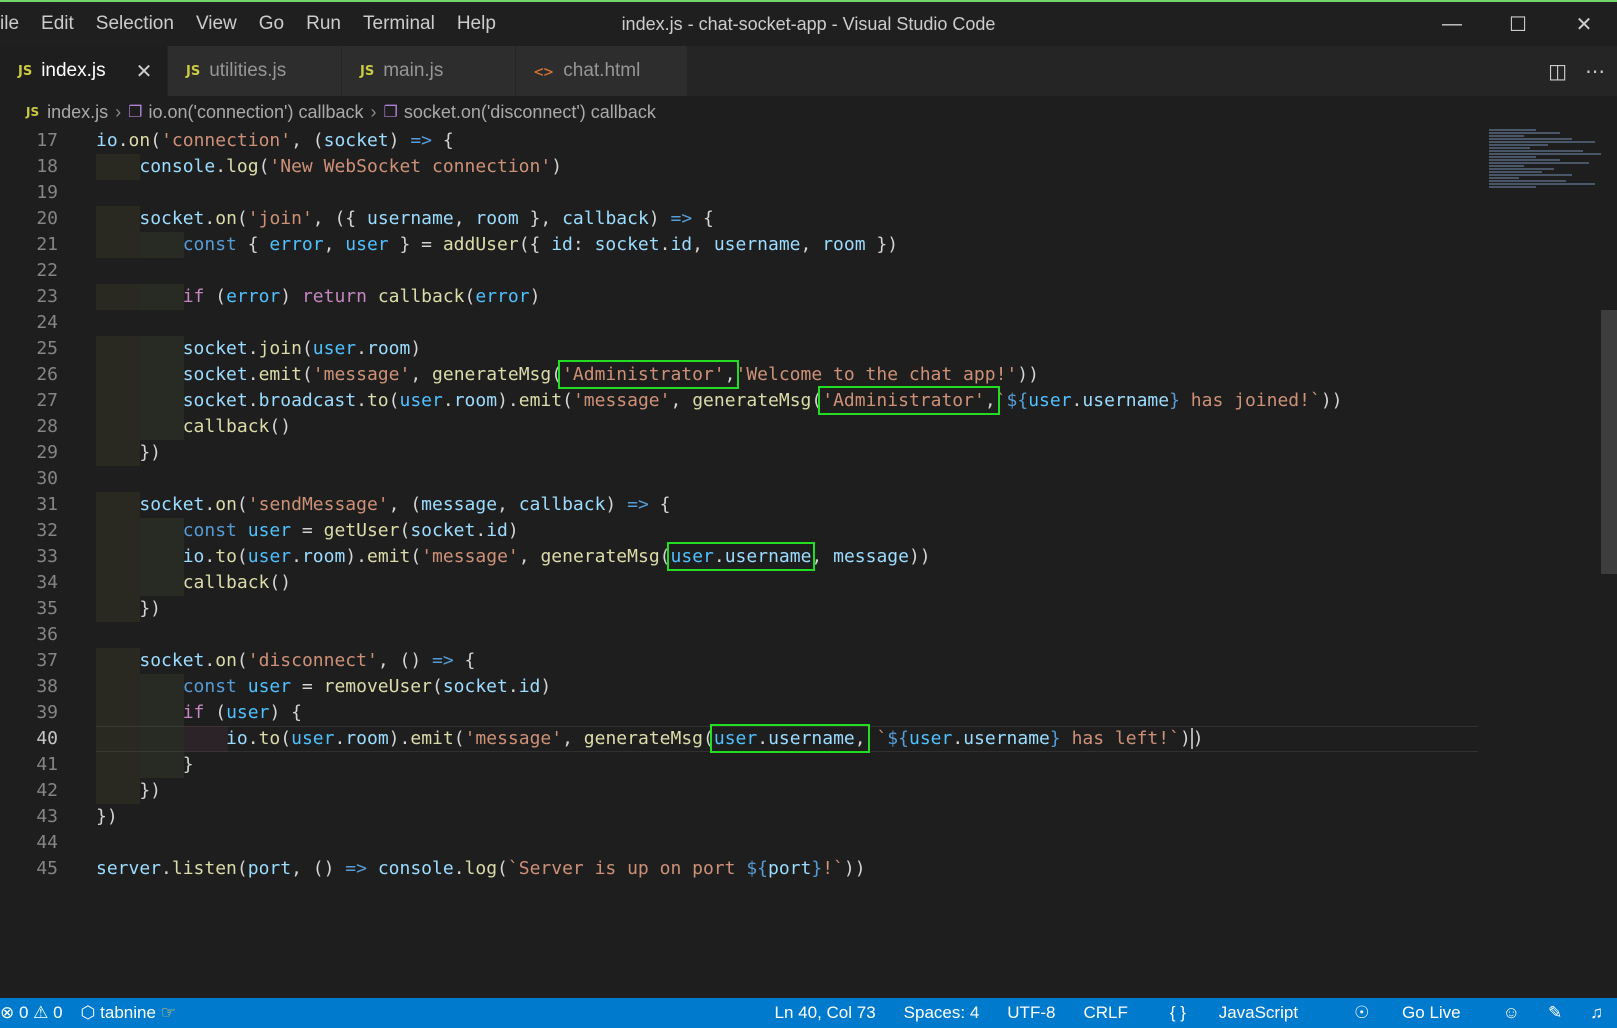 Image resolution: width=1617 pixels, height=1028 pixels. Describe the element at coordinates (740, 479) in the screenshot. I see `code-line: 30` at that location.